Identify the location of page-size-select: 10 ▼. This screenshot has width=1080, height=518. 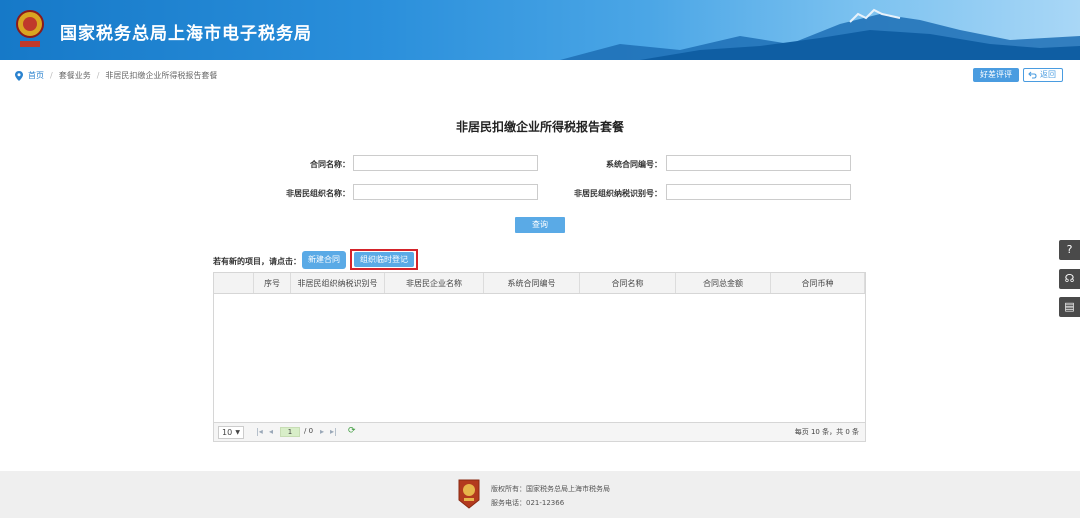
(231, 432).